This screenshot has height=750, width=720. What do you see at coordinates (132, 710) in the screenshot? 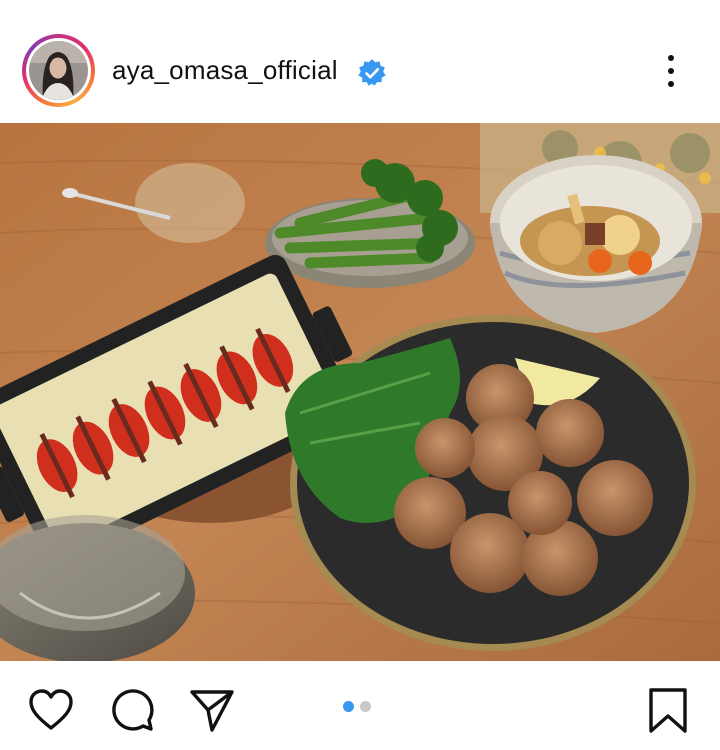
I see `comment-icon` at bounding box center [132, 710].